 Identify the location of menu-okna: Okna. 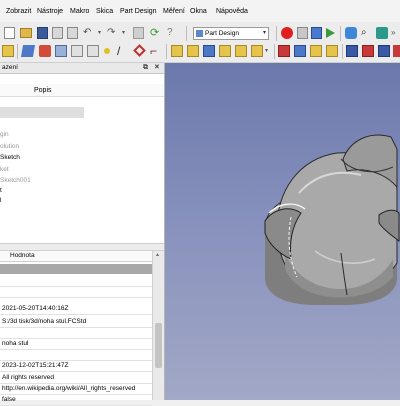
(198, 11).